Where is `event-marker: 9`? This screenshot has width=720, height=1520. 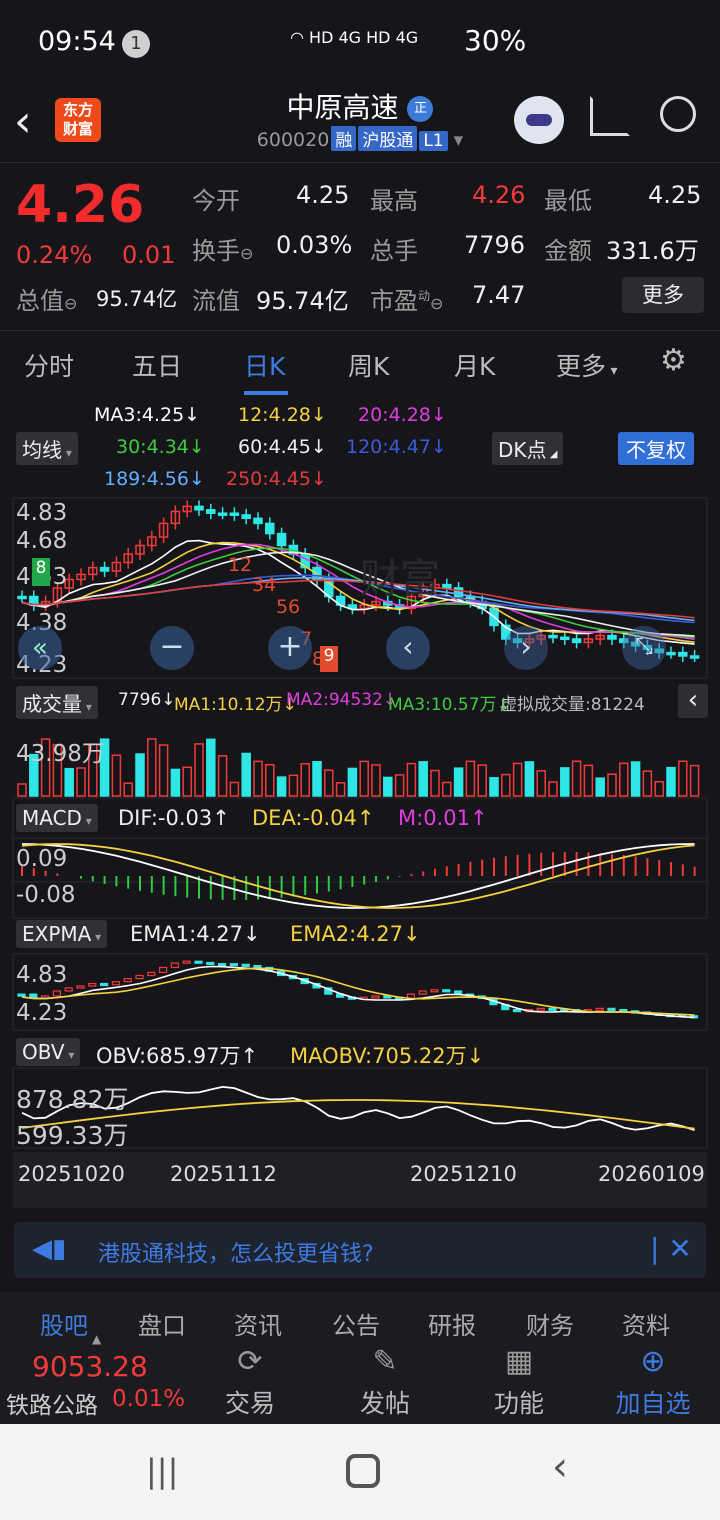 event-marker: 9 is located at coordinates (329, 659).